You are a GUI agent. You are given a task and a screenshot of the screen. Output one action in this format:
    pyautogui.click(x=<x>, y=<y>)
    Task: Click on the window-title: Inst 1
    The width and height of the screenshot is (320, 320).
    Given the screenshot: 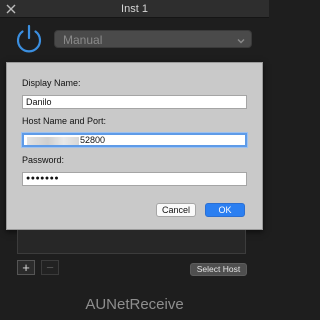 What is the action you would take?
    pyautogui.click(x=134, y=9)
    